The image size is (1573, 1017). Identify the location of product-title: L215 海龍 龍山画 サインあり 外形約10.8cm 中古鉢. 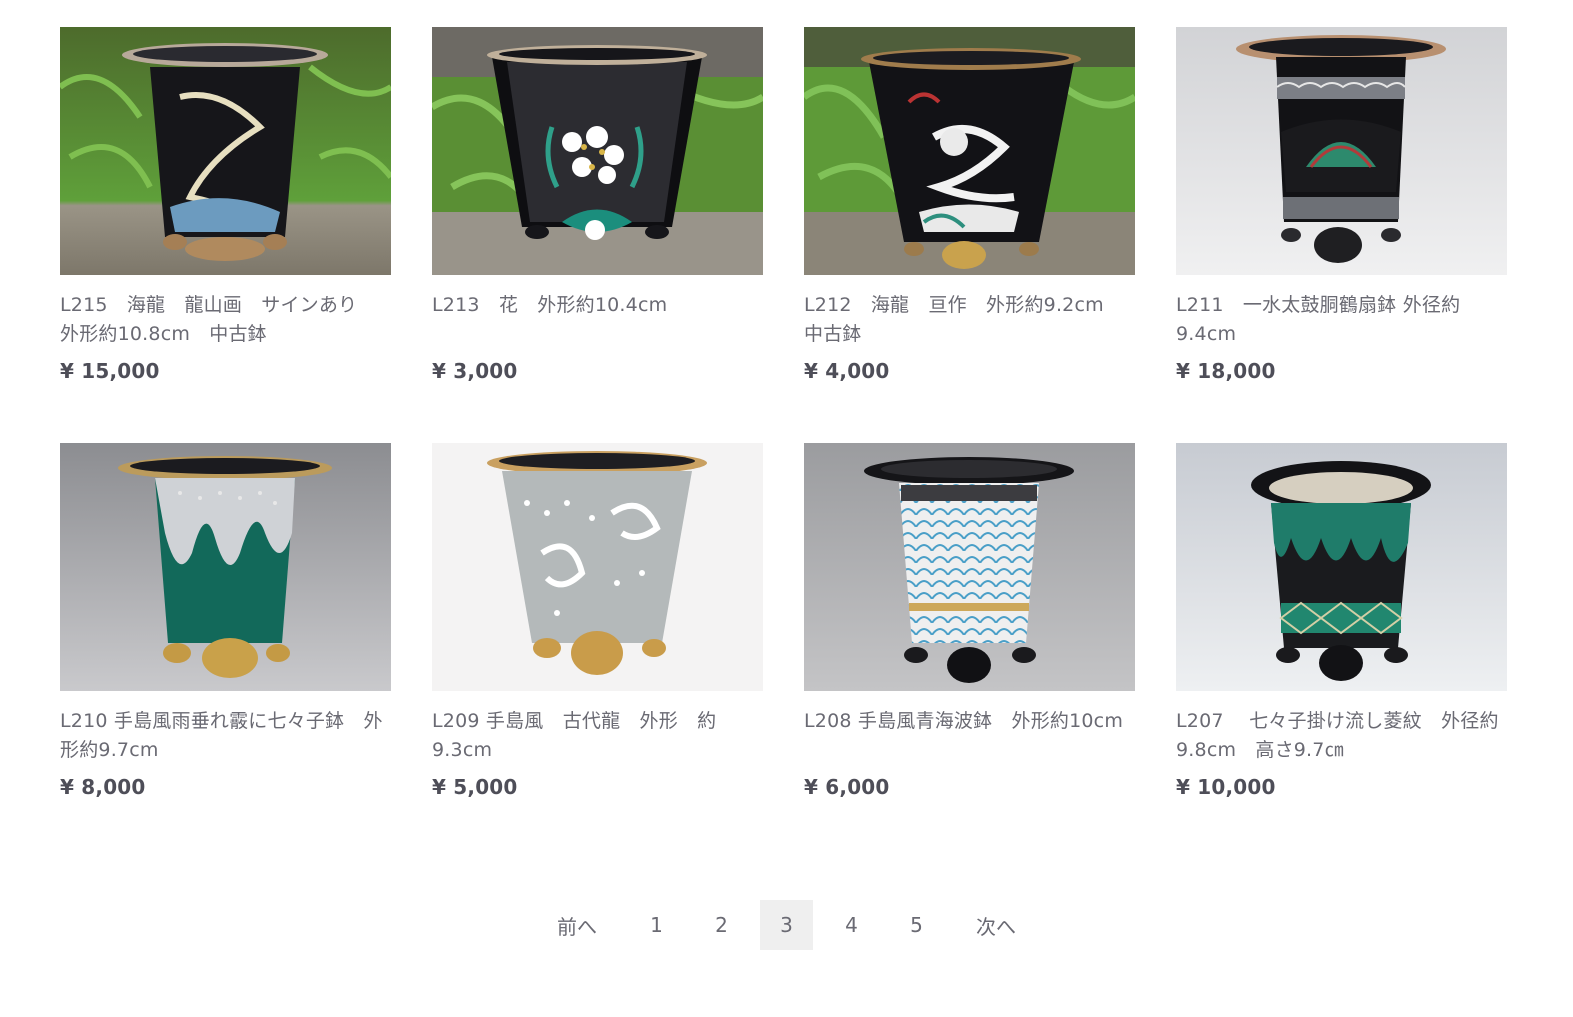
(225, 320).